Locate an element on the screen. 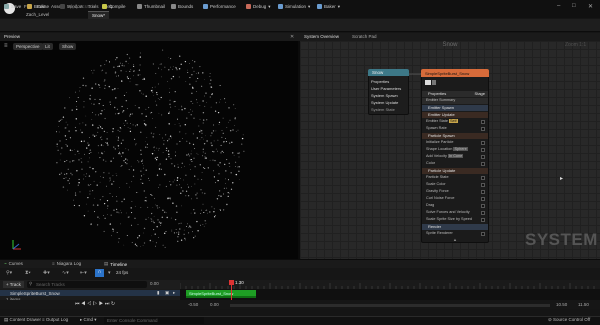 The width and height of the screenshot is (600, 325). marker-icon: ▾ is located at coordinates (109, 273).